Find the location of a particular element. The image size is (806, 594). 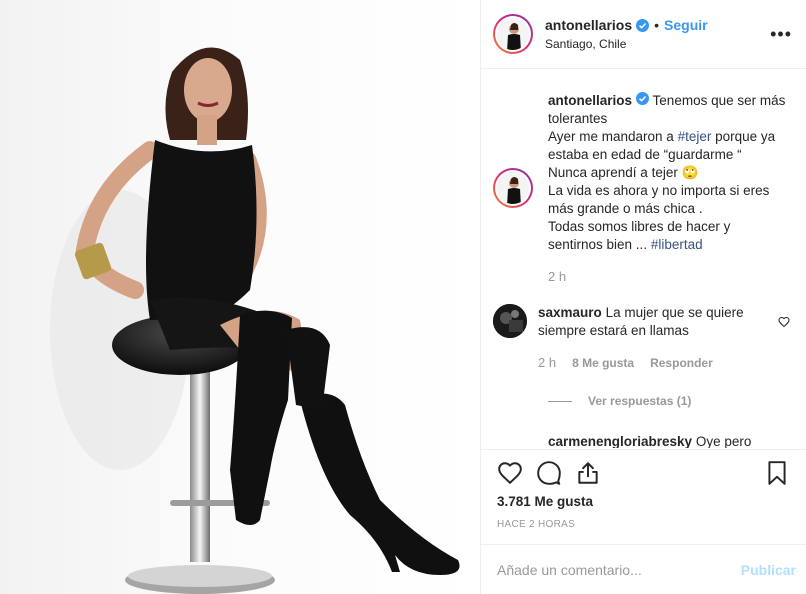

likes-count: 3.781 Me gusta is located at coordinates (643, 501).